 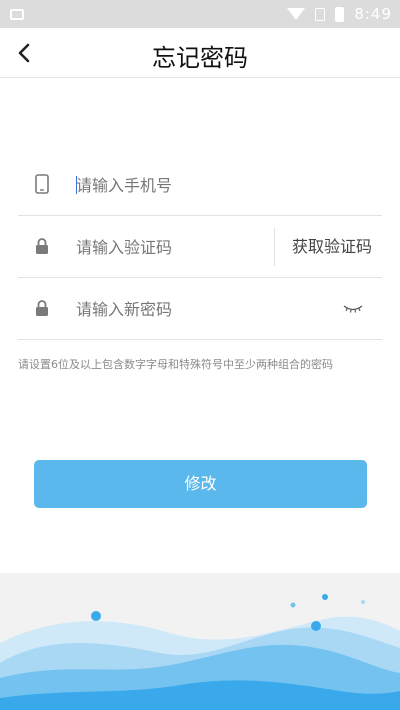 I want to click on screenshot-icon, so click(x=17, y=14).